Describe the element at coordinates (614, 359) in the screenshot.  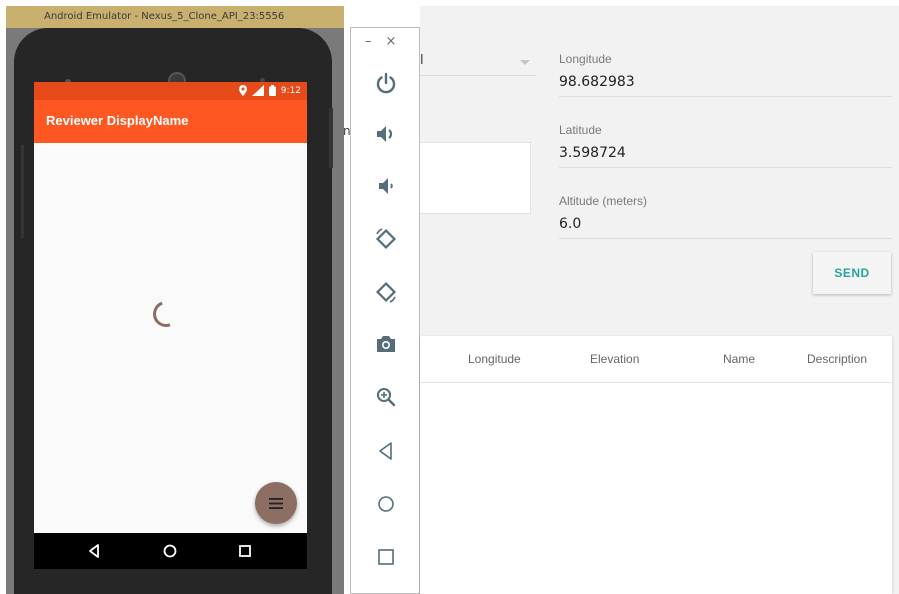
I see `column-header-elevation: Elevation` at that location.